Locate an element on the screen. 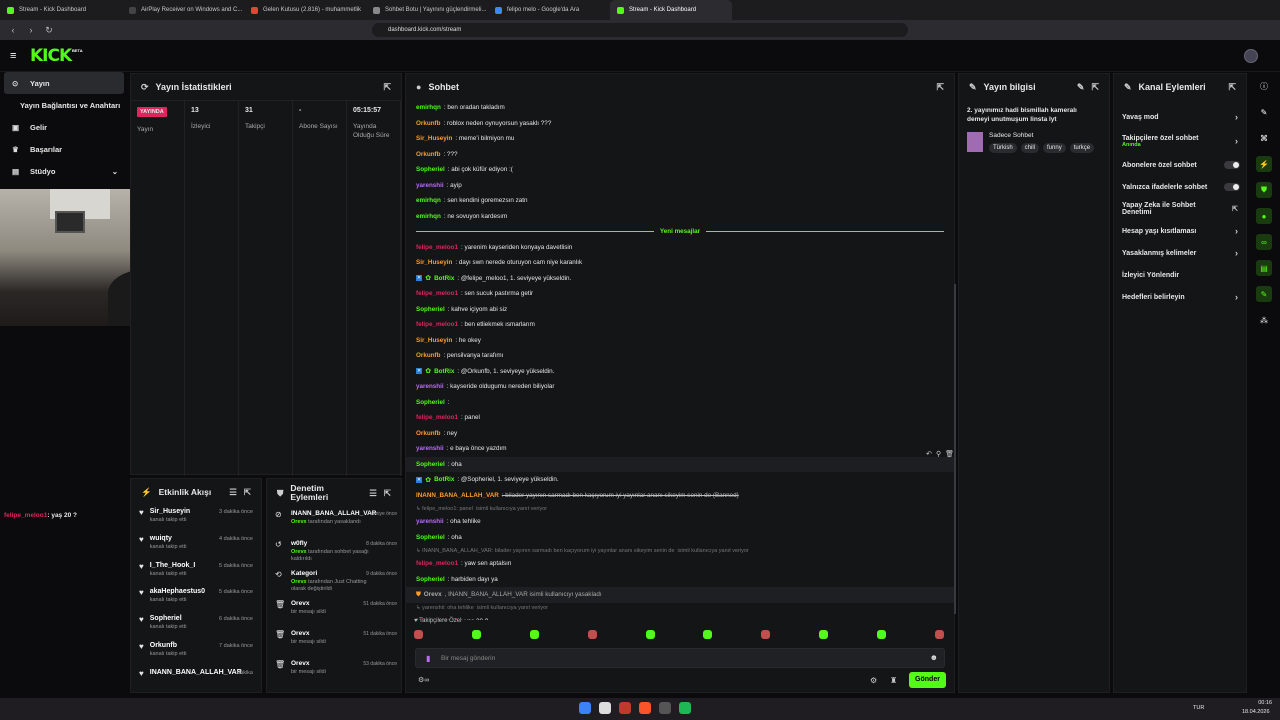 The width and height of the screenshot is (1280, 720). reply-icon: ↶ is located at coordinates (929, 457).